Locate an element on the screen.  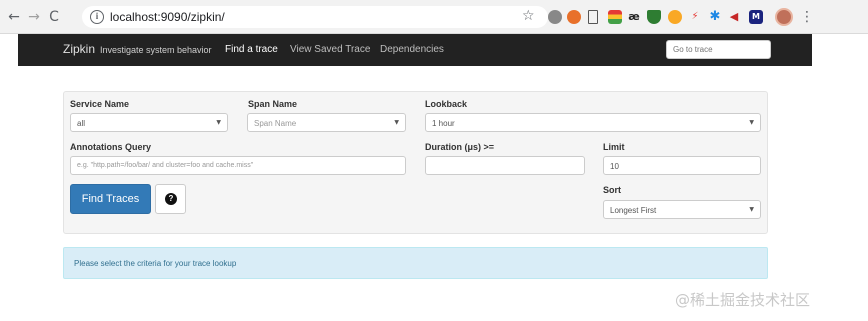
service-name-value: all is located at coordinates (81, 123).